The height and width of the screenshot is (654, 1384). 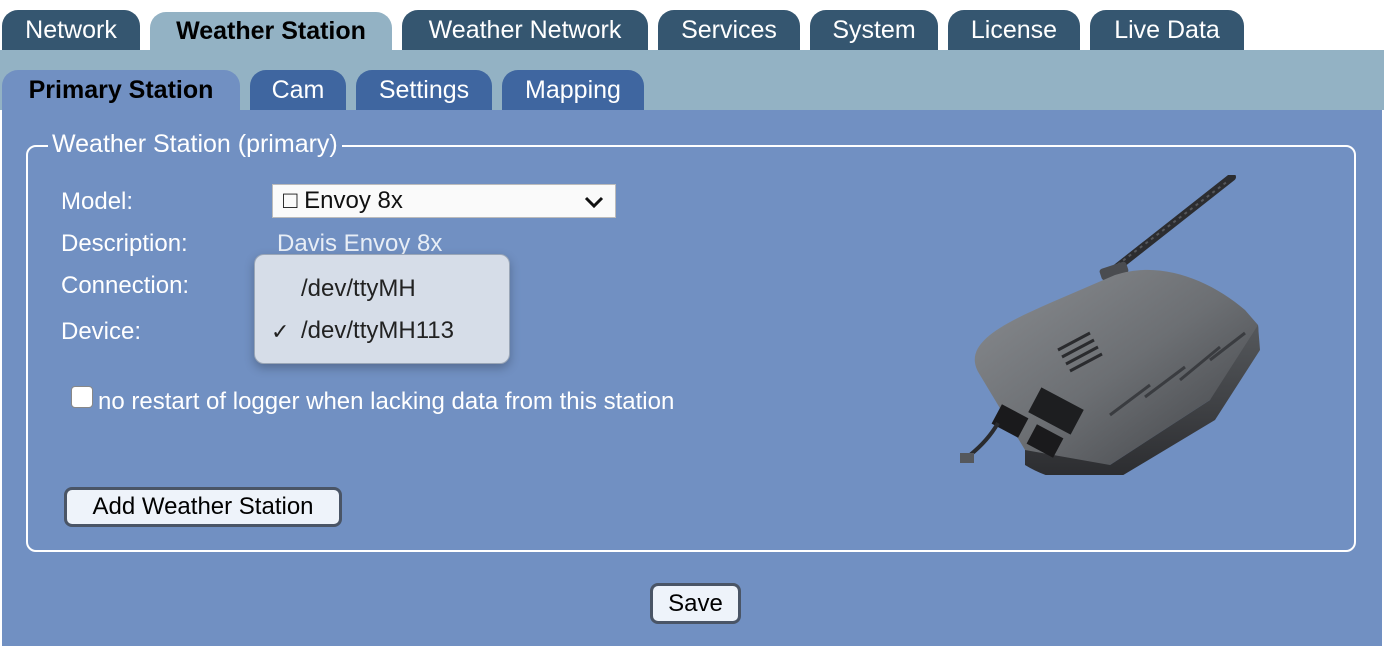 I want to click on tab-weather-station: Weather Station, so click(x=271, y=31).